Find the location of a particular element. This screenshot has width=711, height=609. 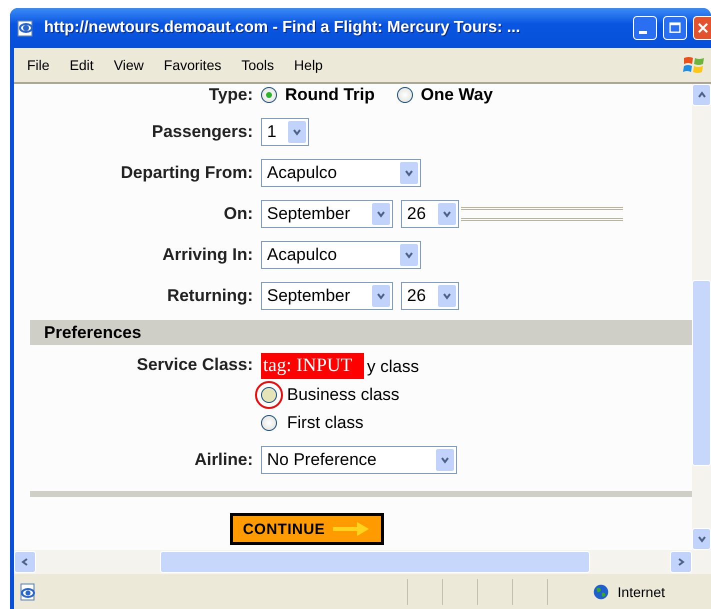

menu-item: Edit is located at coordinates (82, 65).